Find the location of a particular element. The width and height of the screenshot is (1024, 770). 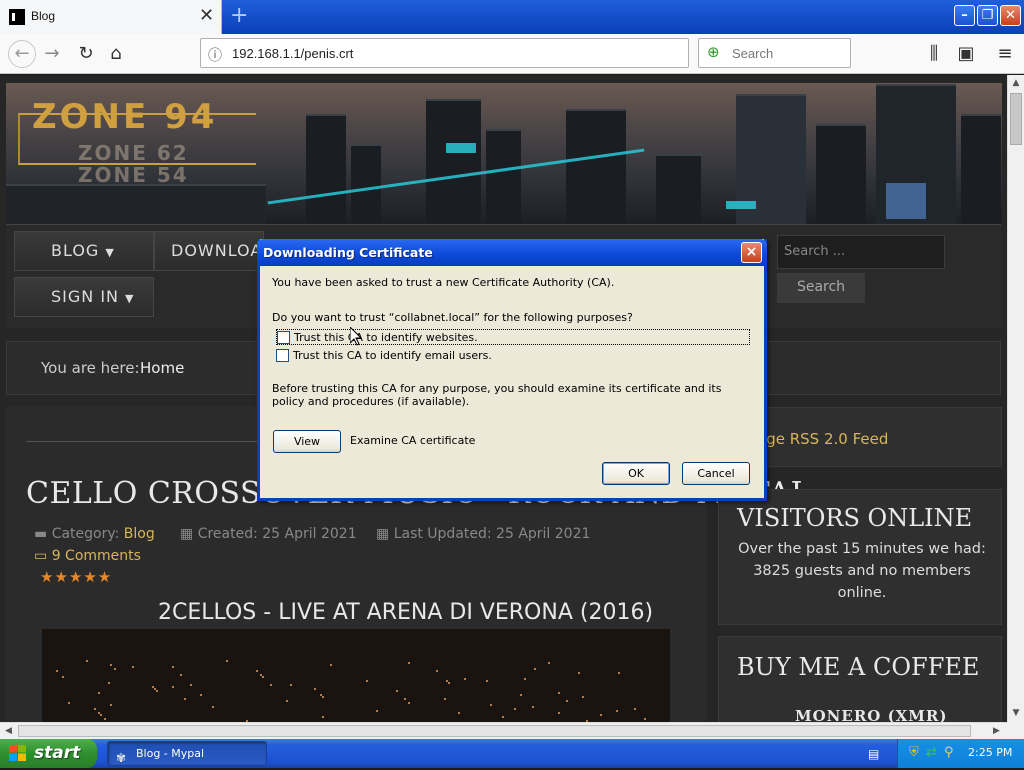

coffee-box: BUY ME A COFFEE MONERO (XMR) is located at coordinates (860, 679).